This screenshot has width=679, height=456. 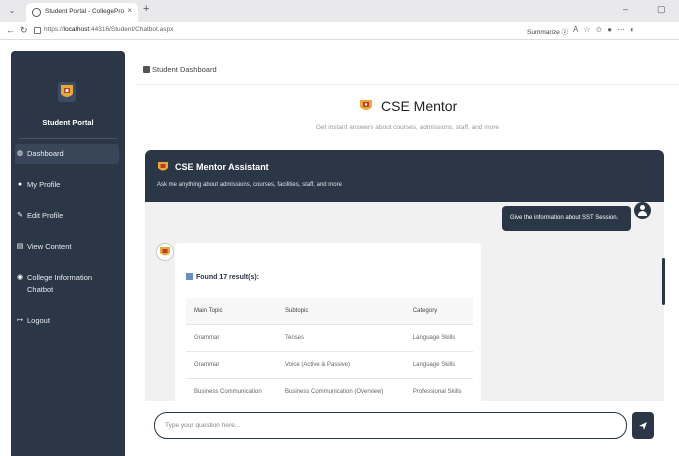 What do you see at coordinates (231, 311) in the screenshot?
I see `column-header: Main Topic` at bounding box center [231, 311].